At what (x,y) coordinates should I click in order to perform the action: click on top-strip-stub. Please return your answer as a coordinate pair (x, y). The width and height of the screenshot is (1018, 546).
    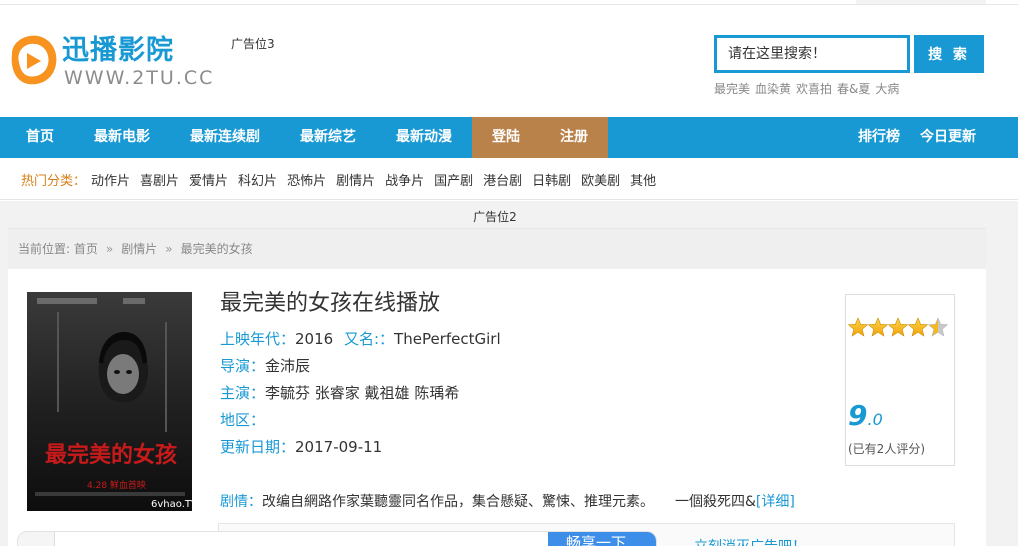
    Looking at the image, I should click on (921, 2).